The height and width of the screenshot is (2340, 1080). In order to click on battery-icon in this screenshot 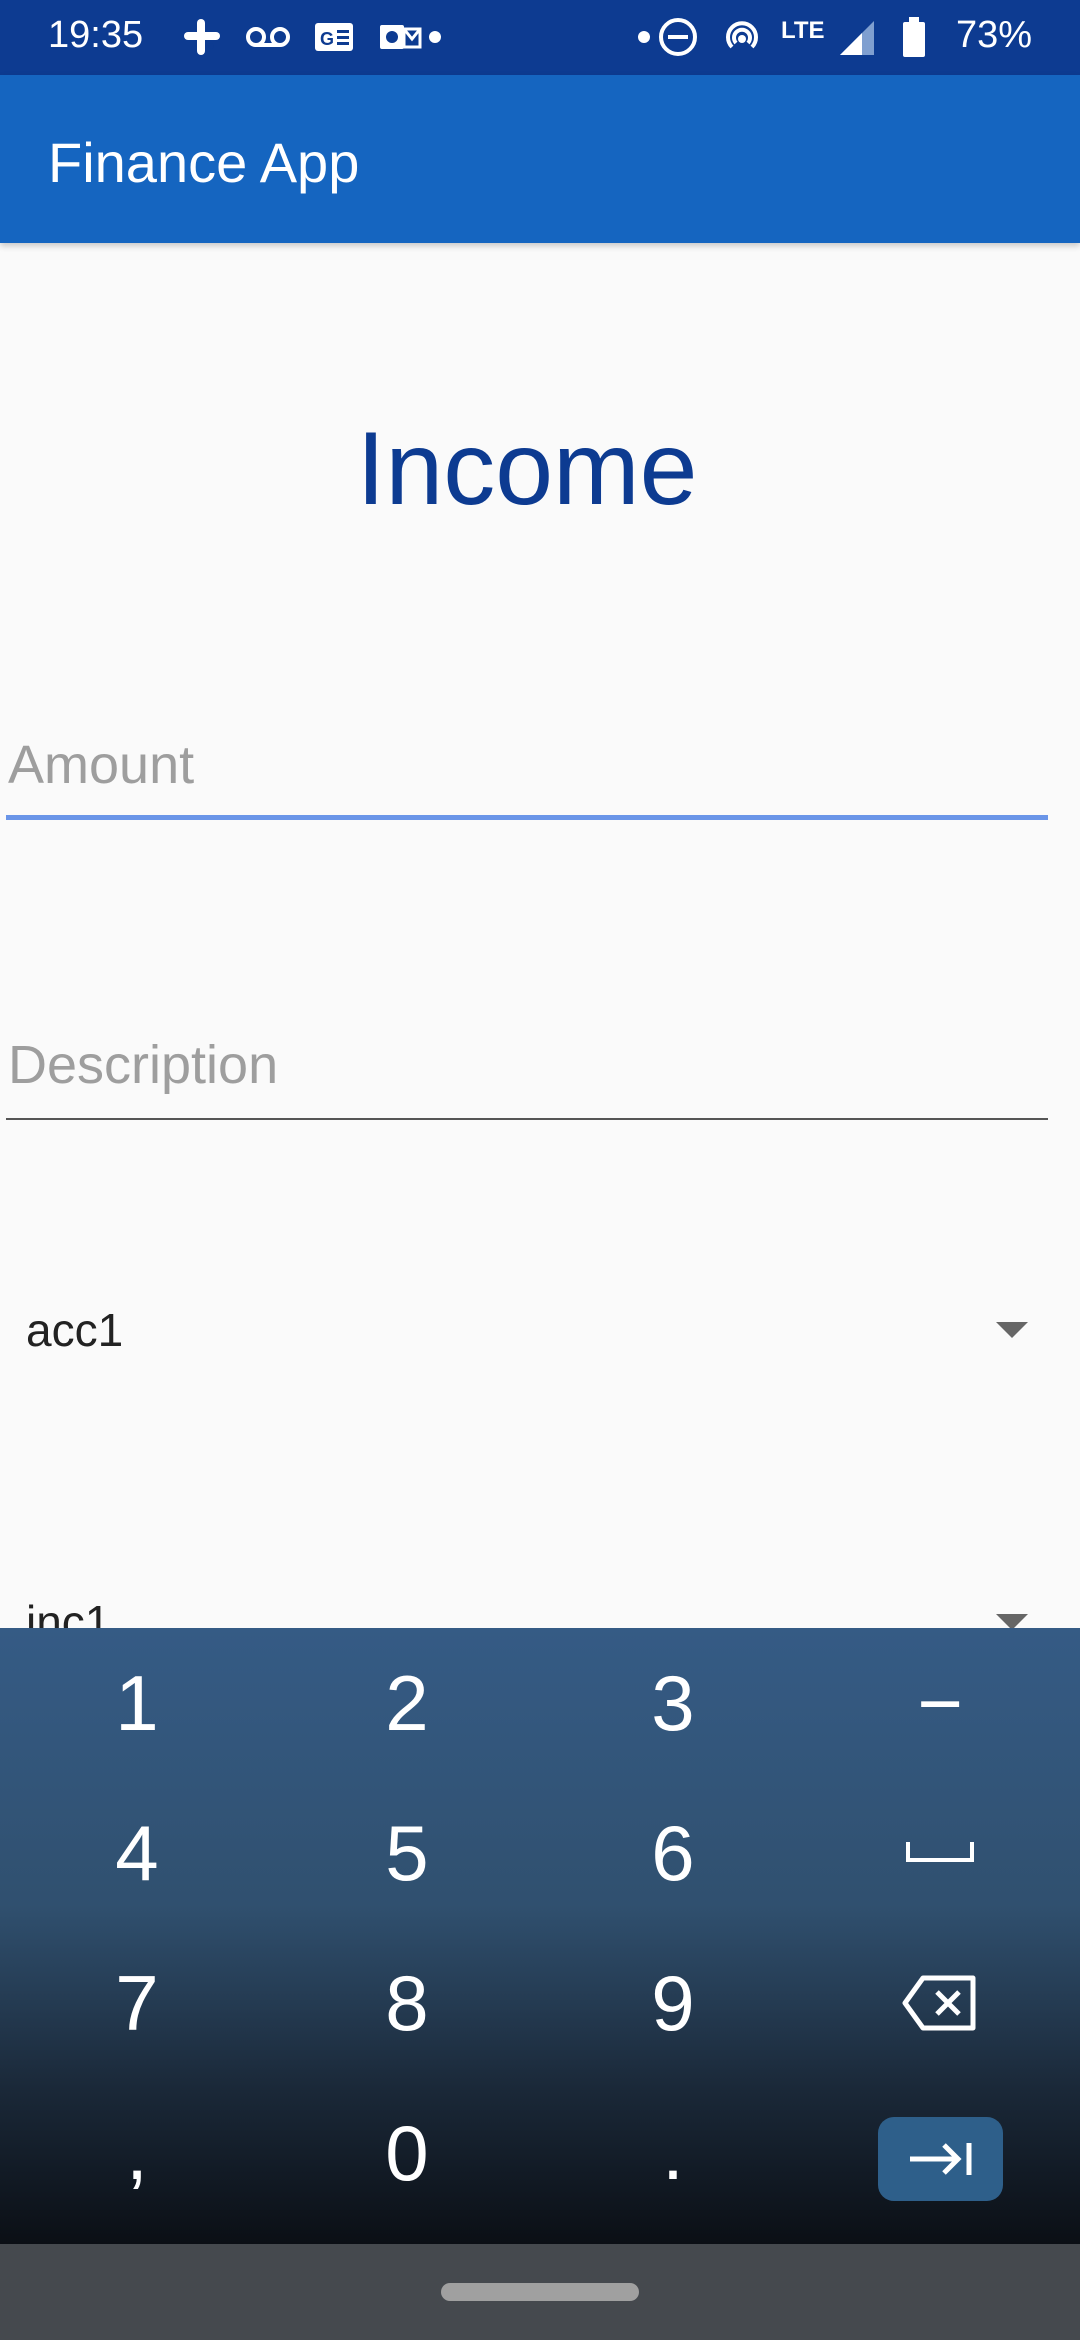, I will do `click(914, 37)`.